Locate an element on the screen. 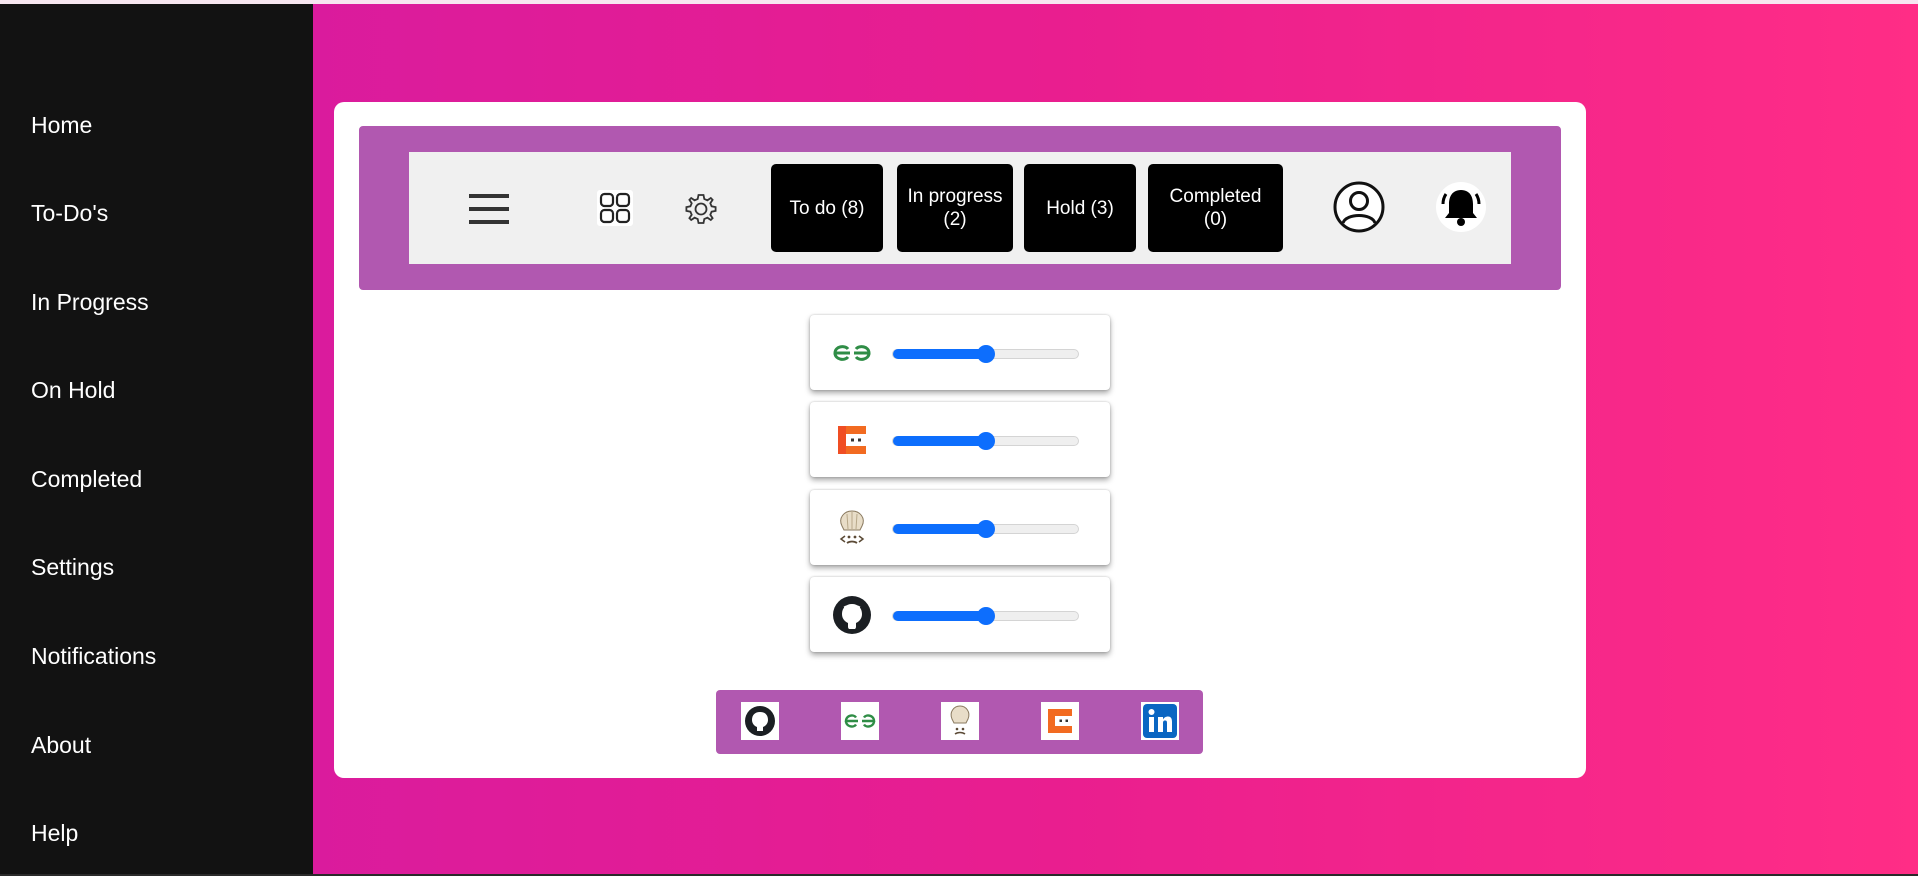 This screenshot has width=1918, height=876. hold-status-button: Hold (3) is located at coordinates (1080, 208).